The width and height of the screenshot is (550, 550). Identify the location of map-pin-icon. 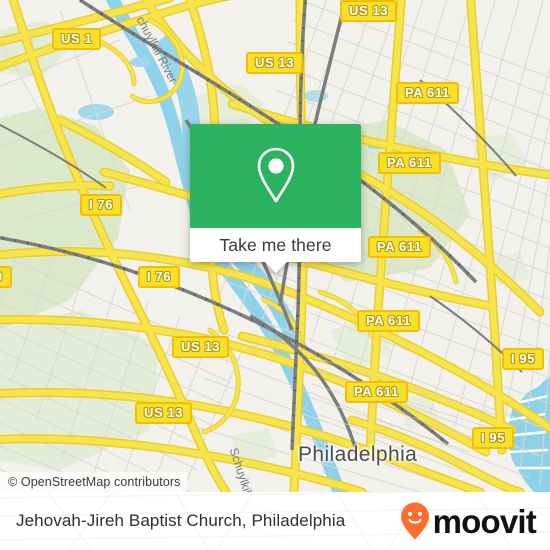
(275, 175).